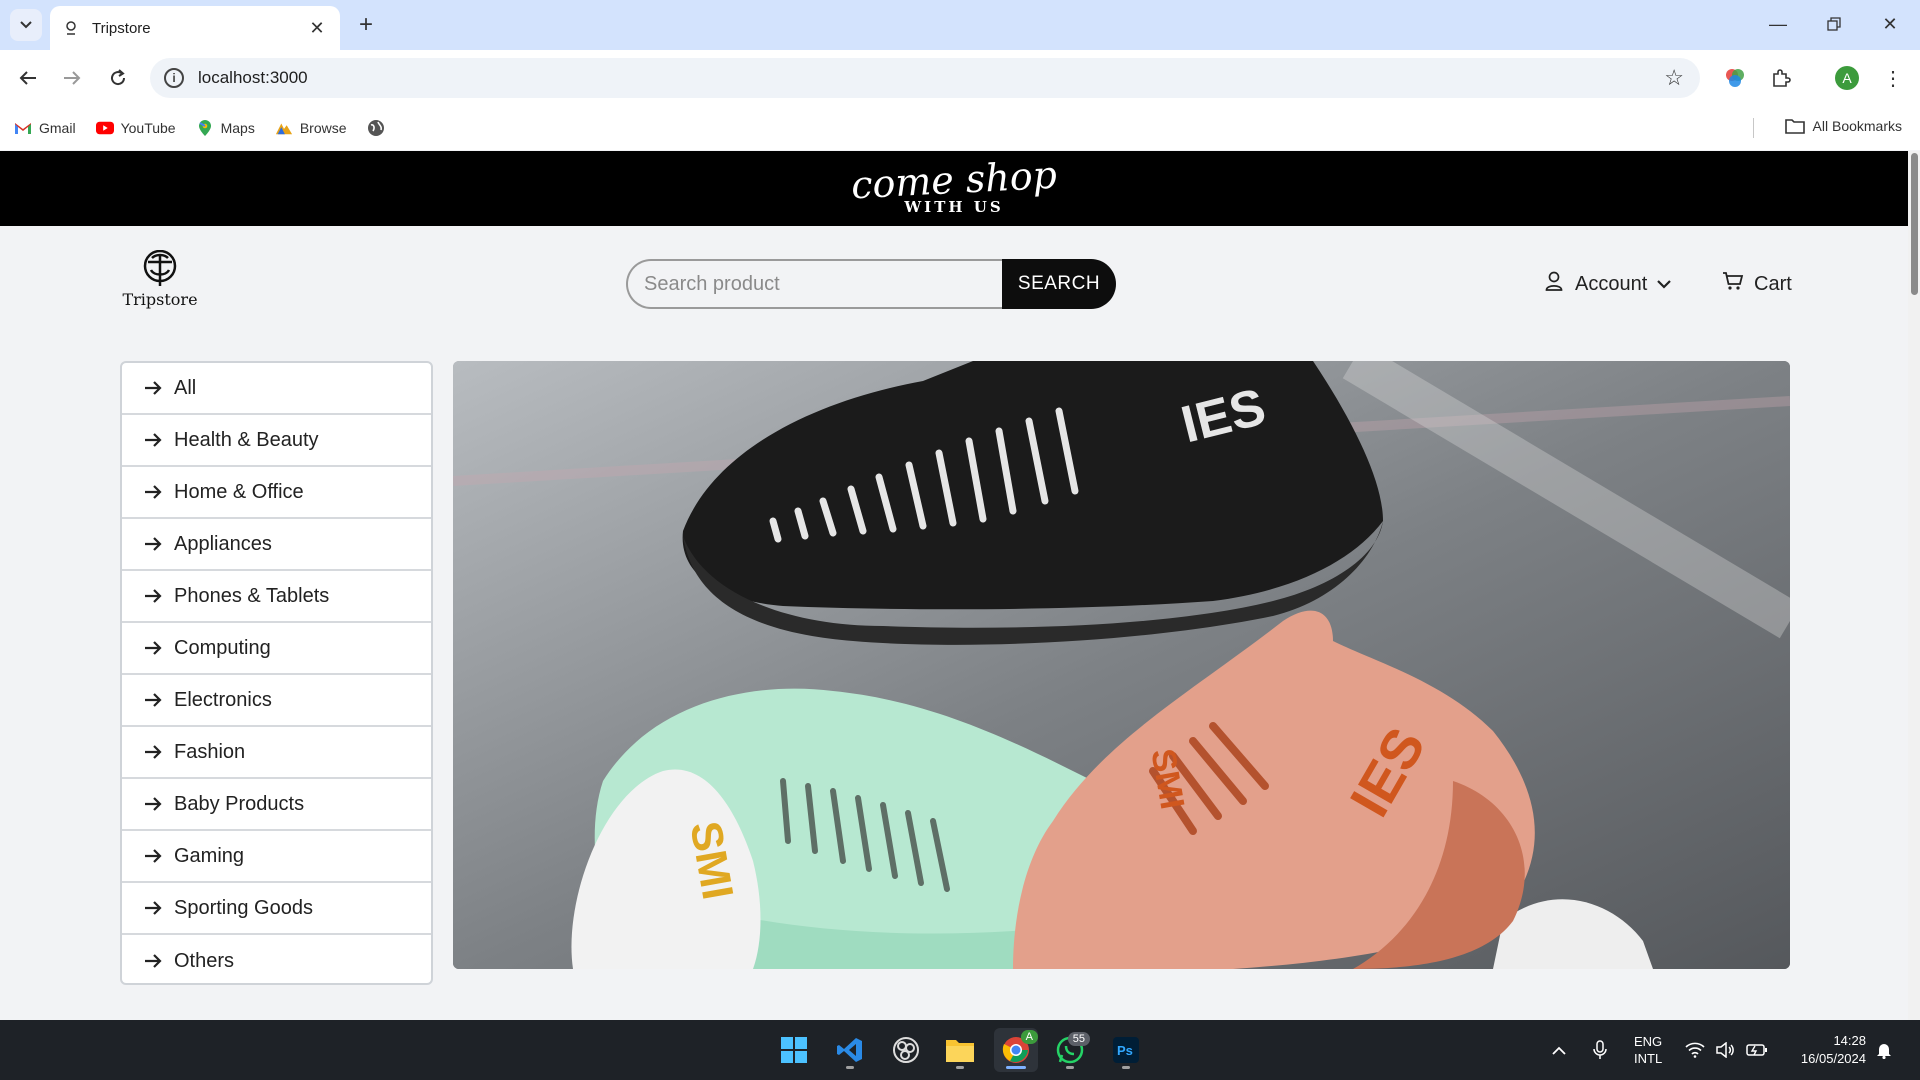  Describe the element at coordinates (223, 699) in the screenshot. I see `category-label: Electronics` at that location.